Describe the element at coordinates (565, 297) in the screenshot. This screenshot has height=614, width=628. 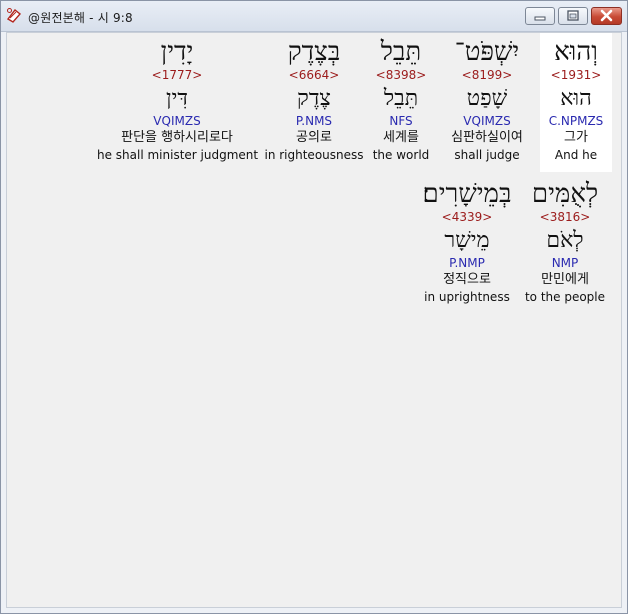
I see `english-gloss: to the people` at that location.